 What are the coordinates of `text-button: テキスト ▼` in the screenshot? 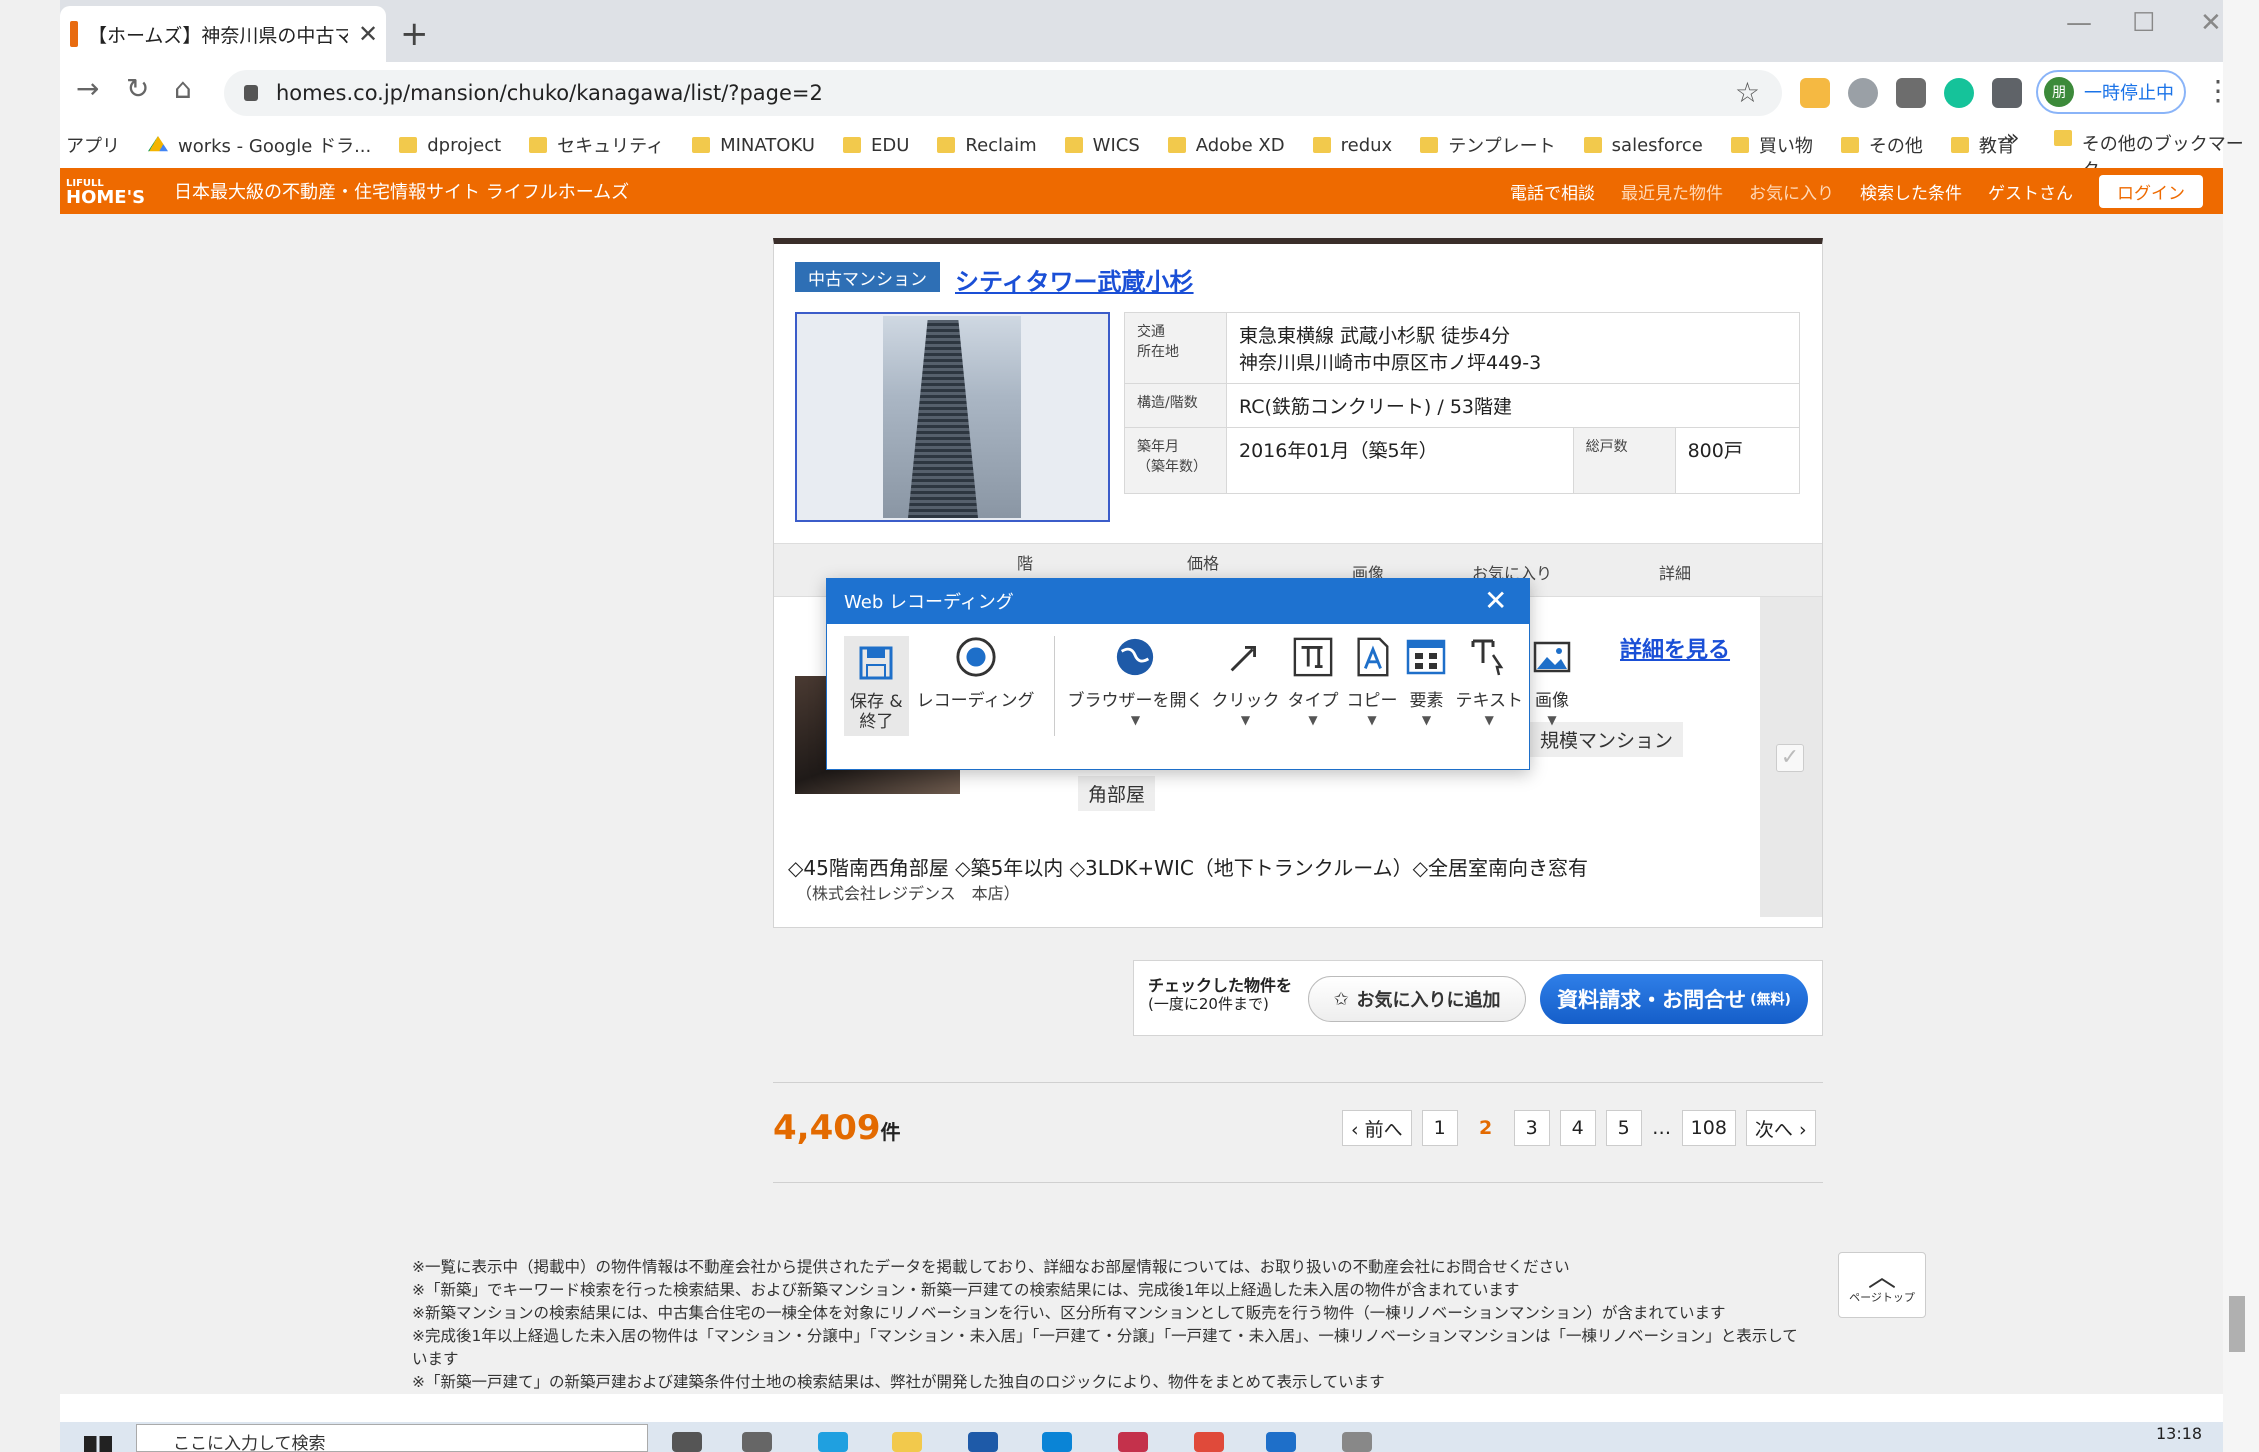 It's located at (1489, 681).